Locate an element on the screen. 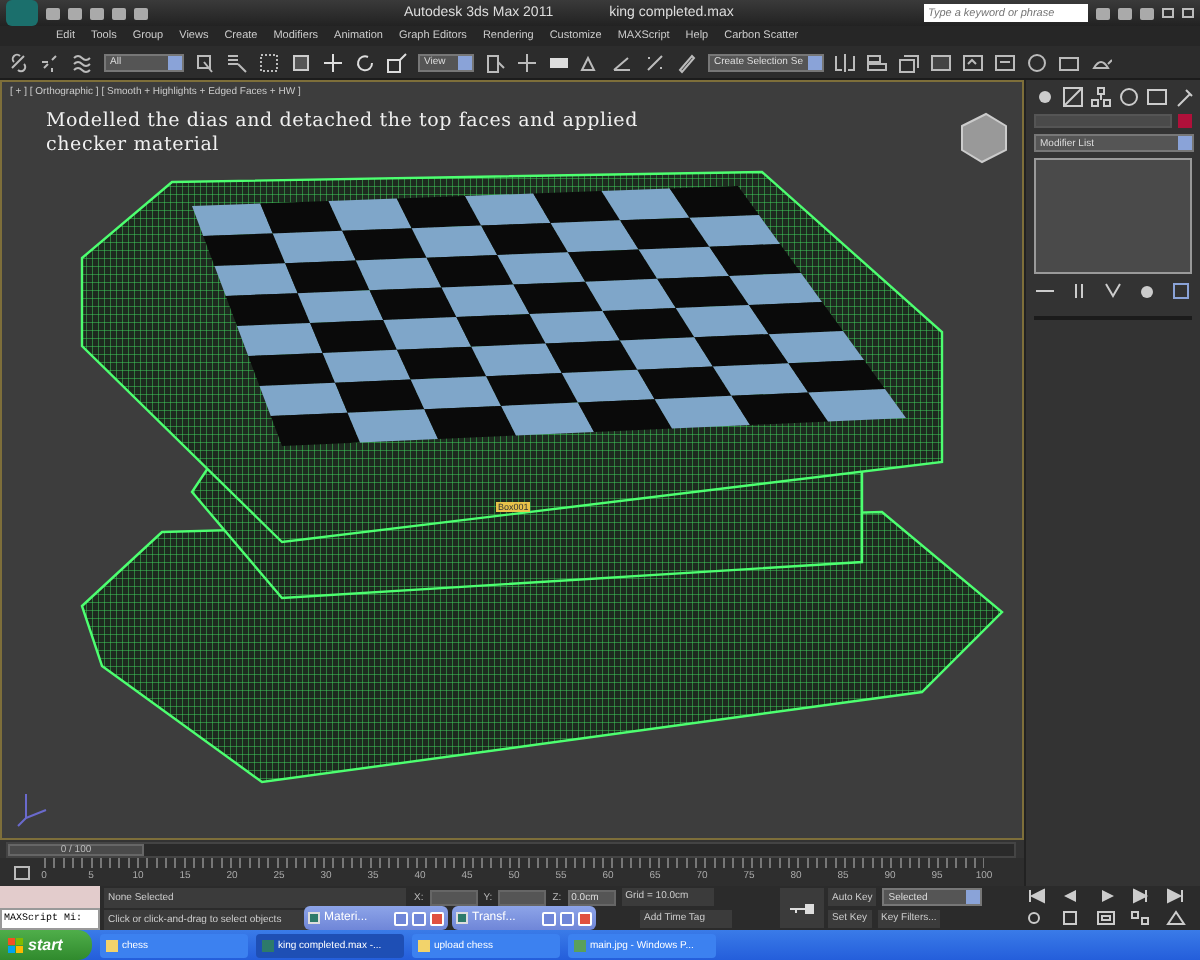  scale-icon is located at coordinates (397, 62).